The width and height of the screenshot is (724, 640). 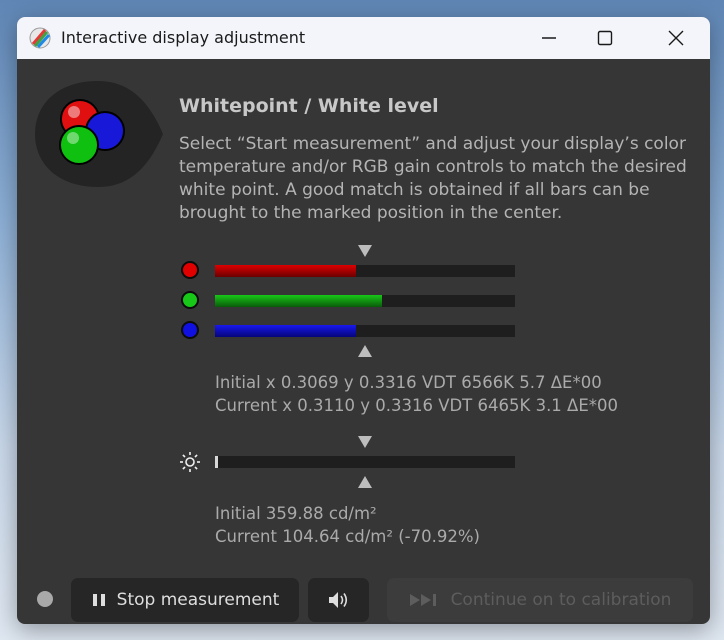 I want to click on close-button, so click(x=676, y=38).